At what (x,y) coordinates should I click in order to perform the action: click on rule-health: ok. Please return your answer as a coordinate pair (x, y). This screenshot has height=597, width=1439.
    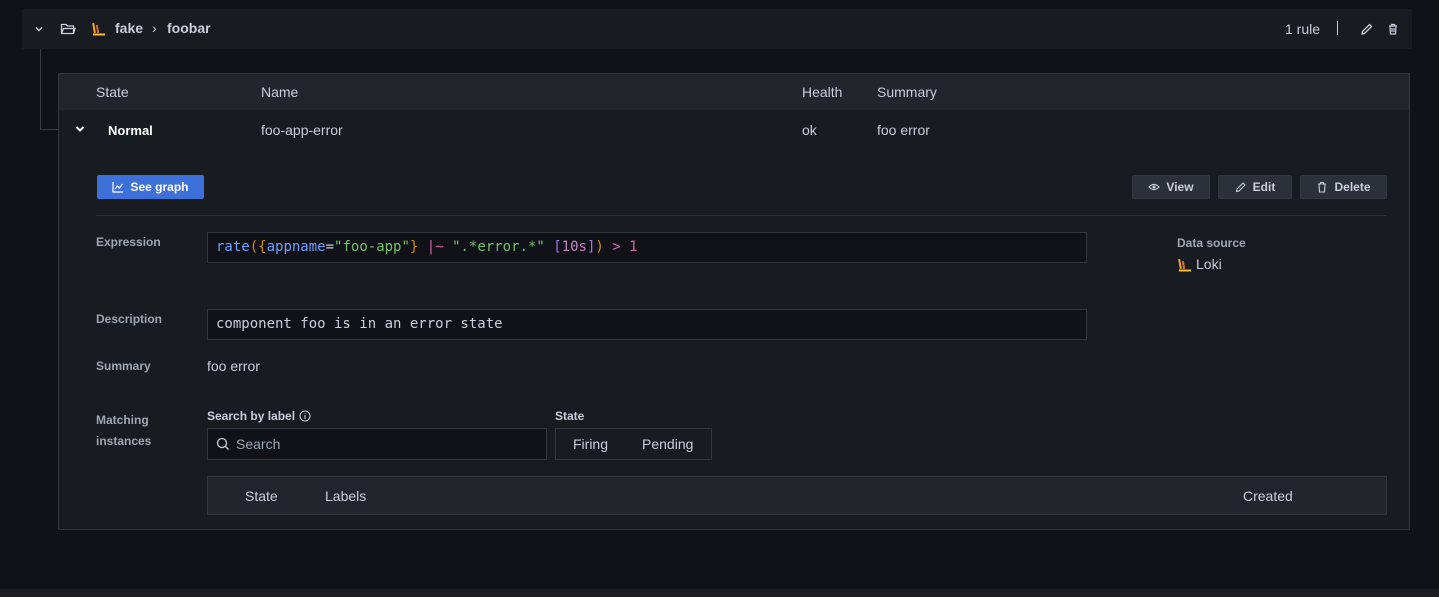
    Looking at the image, I should click on (809, 130).